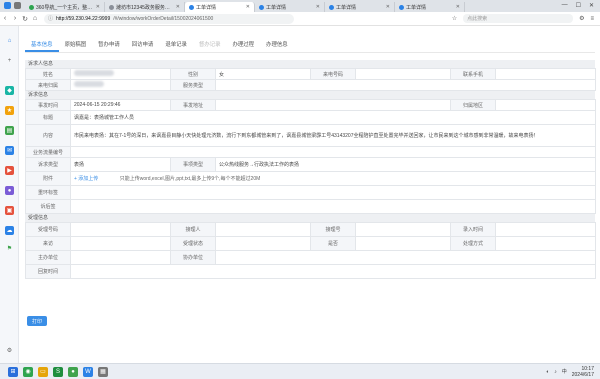  Describe the element at coordinates (9, 40) in the screenshot. I see `home-sidebar-icon: ⌂` at that location.